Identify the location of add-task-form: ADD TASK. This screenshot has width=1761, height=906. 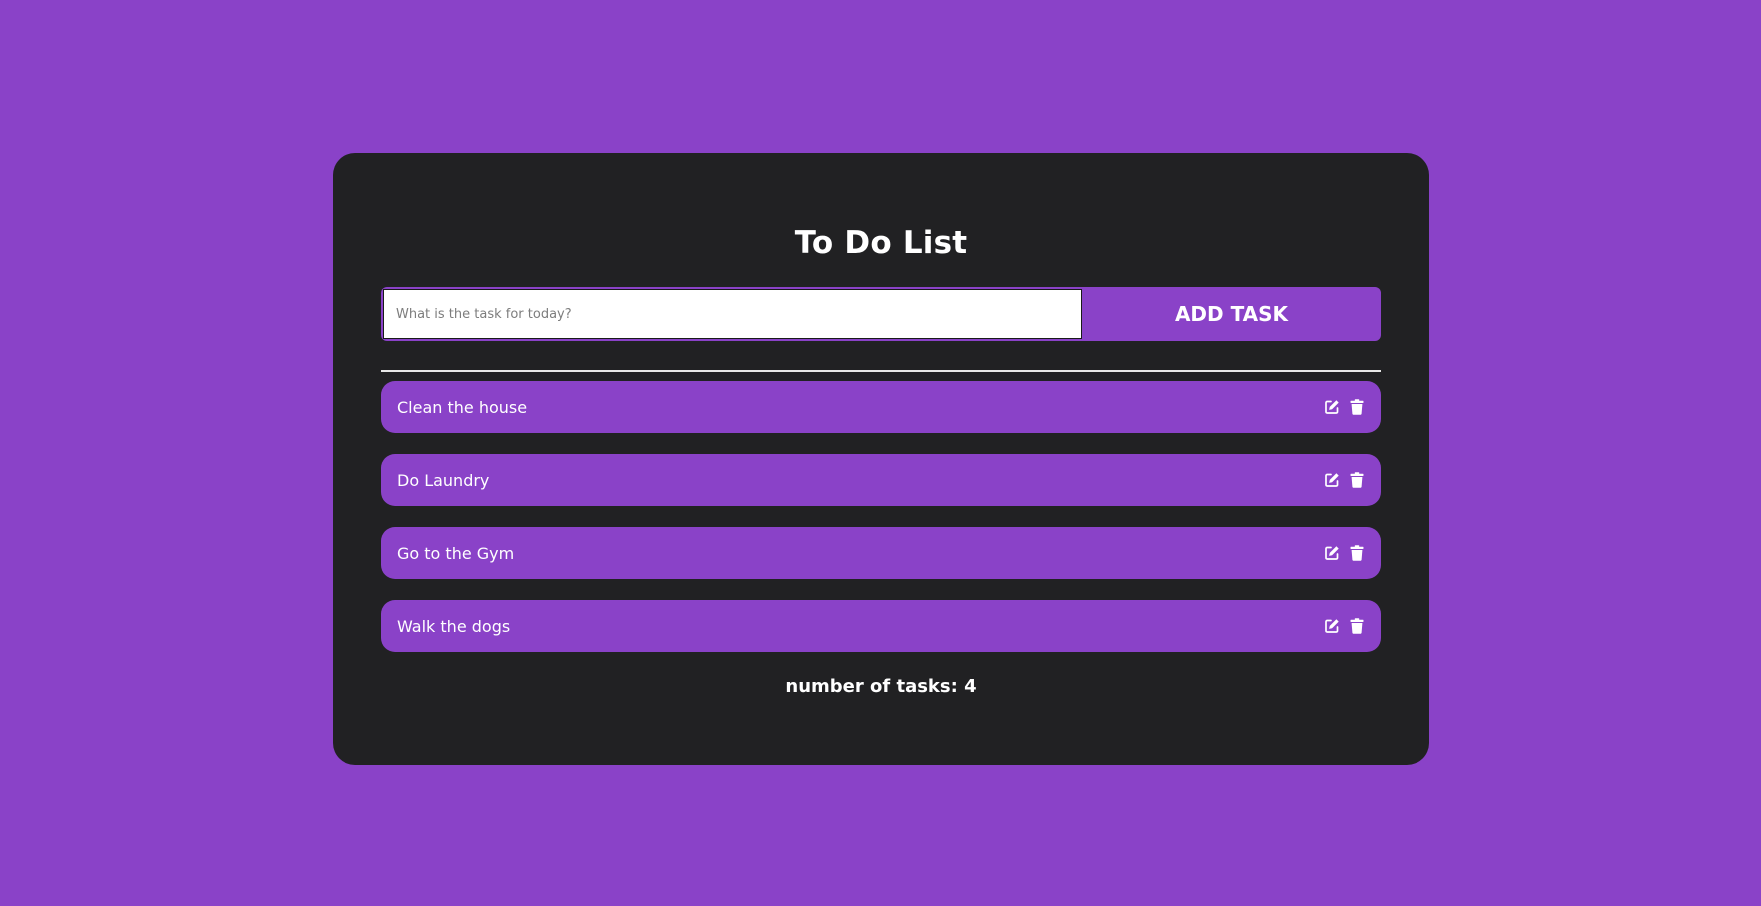
(881, 314).